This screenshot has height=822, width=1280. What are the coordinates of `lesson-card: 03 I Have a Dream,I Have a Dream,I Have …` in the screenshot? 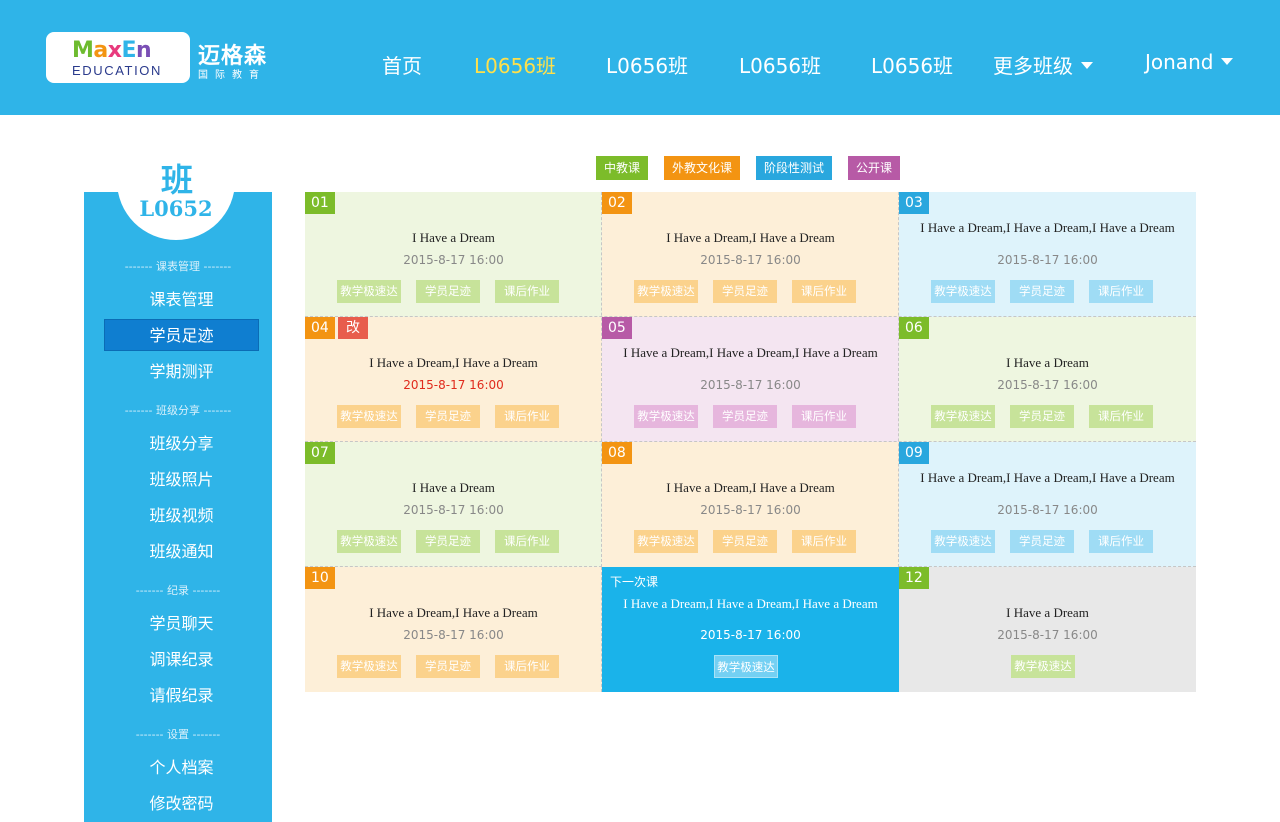 It's located at (1047, 254).